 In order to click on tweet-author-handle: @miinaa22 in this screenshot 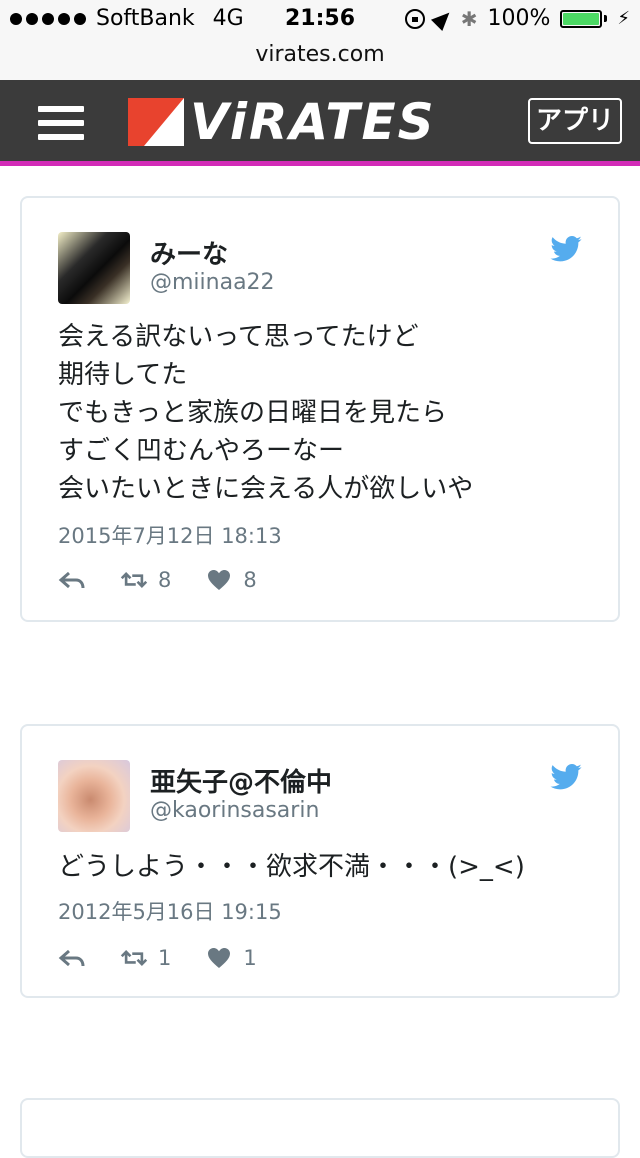, I will do `click(212, 282)`.